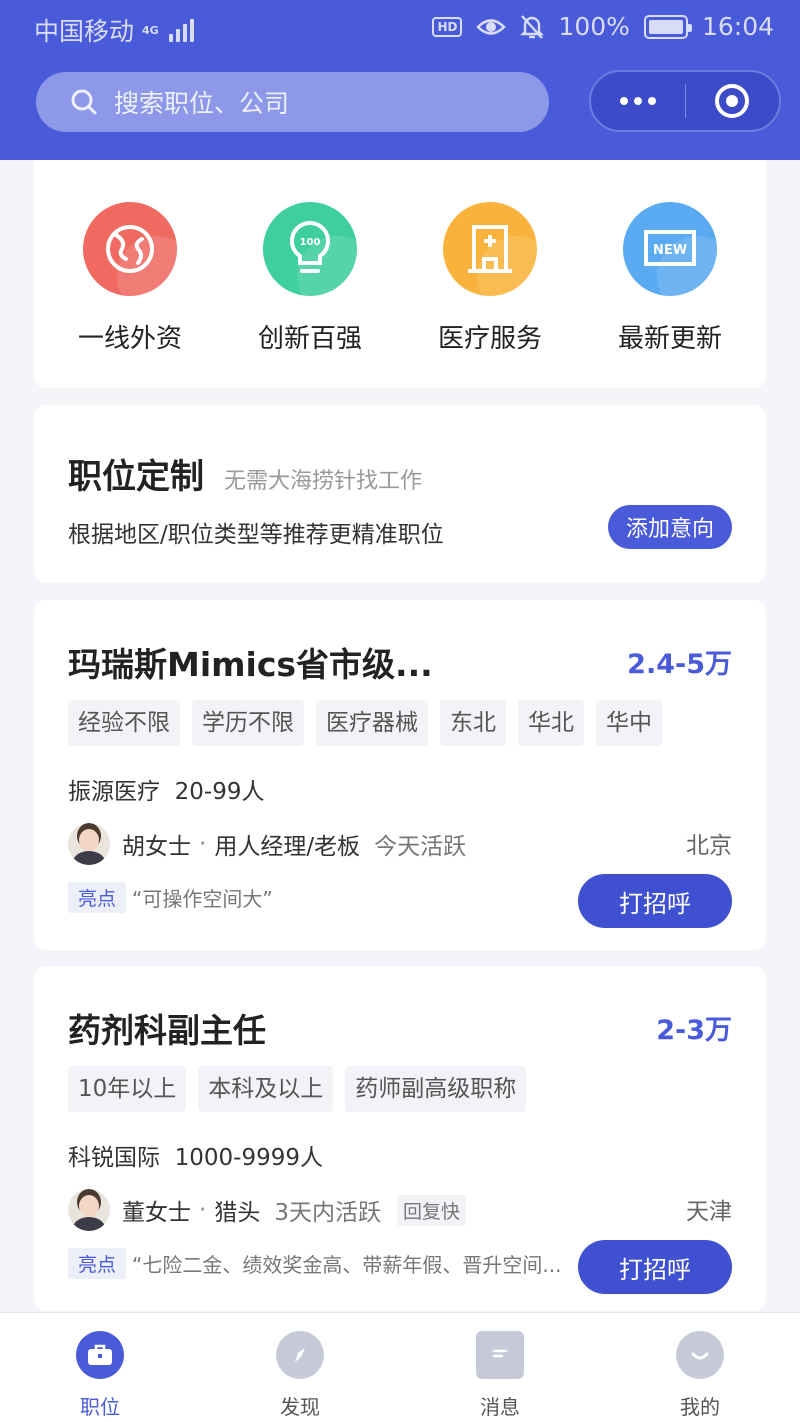 Image resolution: width=800 pixels, height=1422 pixels. What do you see at coordinates (114, 792) in the screenshot?
I see `company-name: 振源医疗` at bounding box center [114, 792].